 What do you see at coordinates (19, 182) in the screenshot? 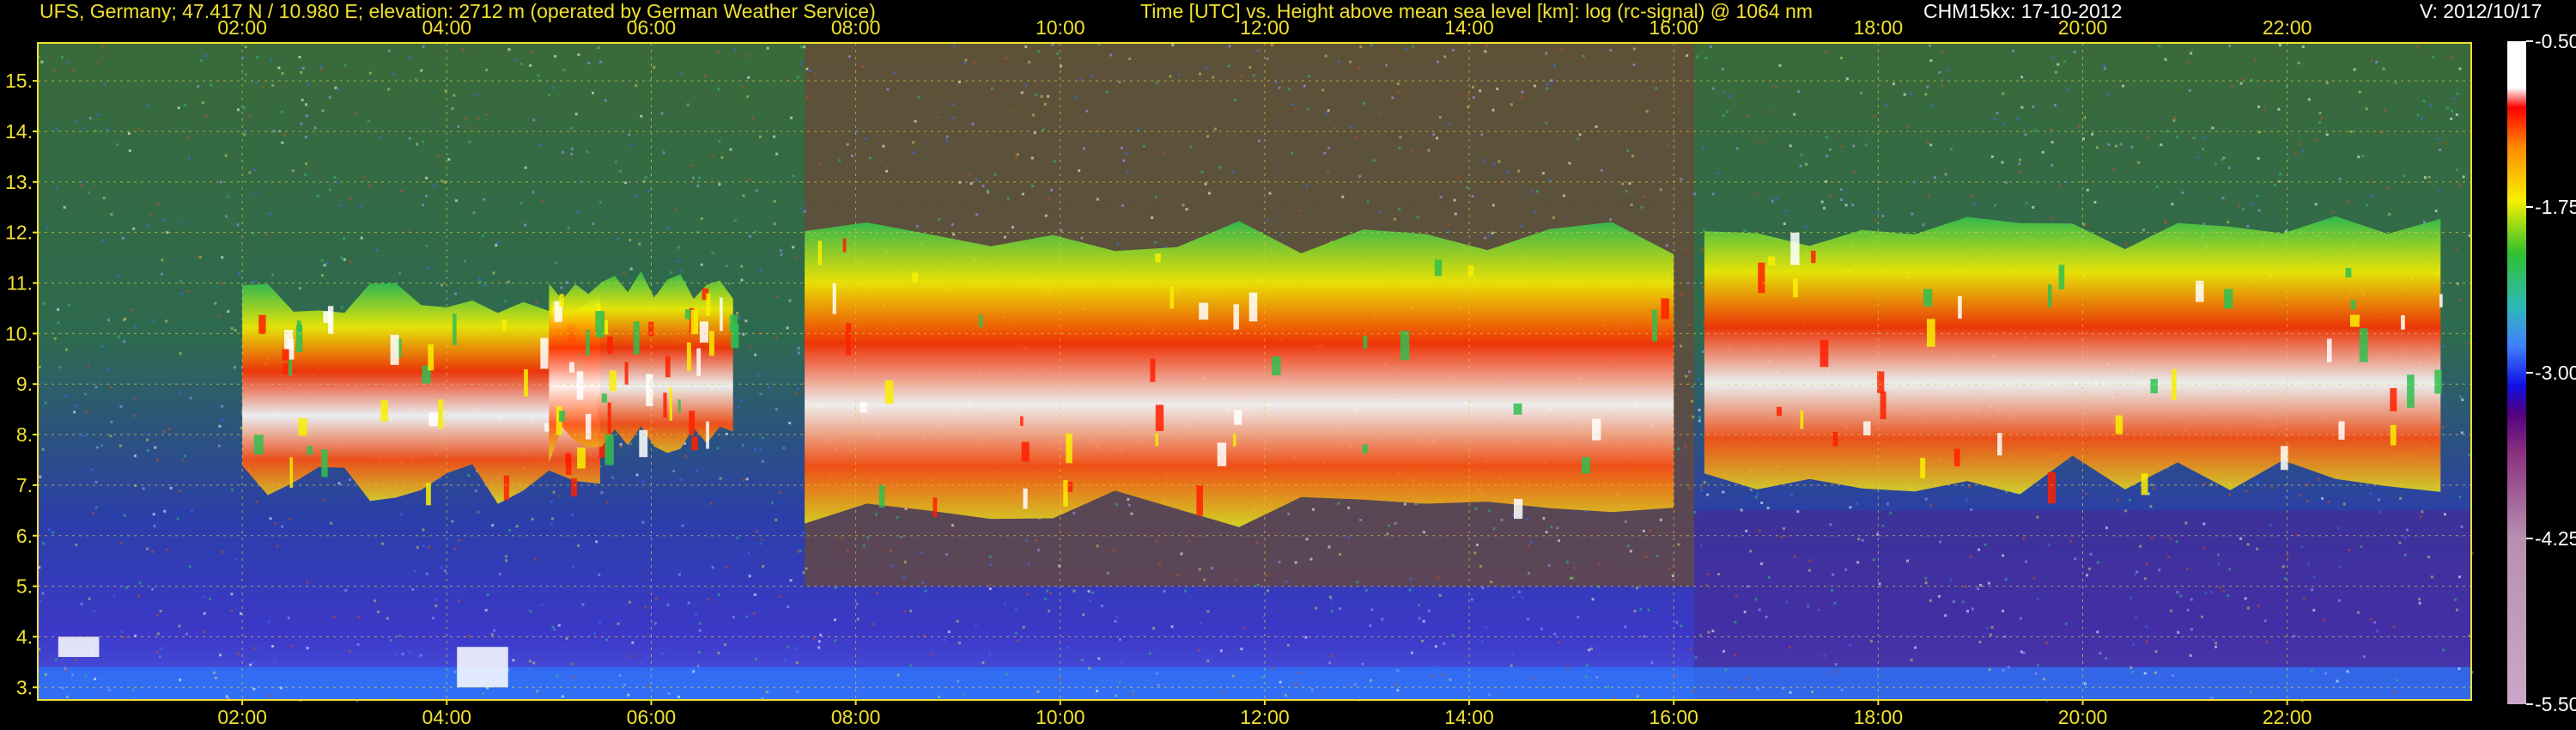
I see `y-tick-label: 13.` at bounding box center [19, 182].